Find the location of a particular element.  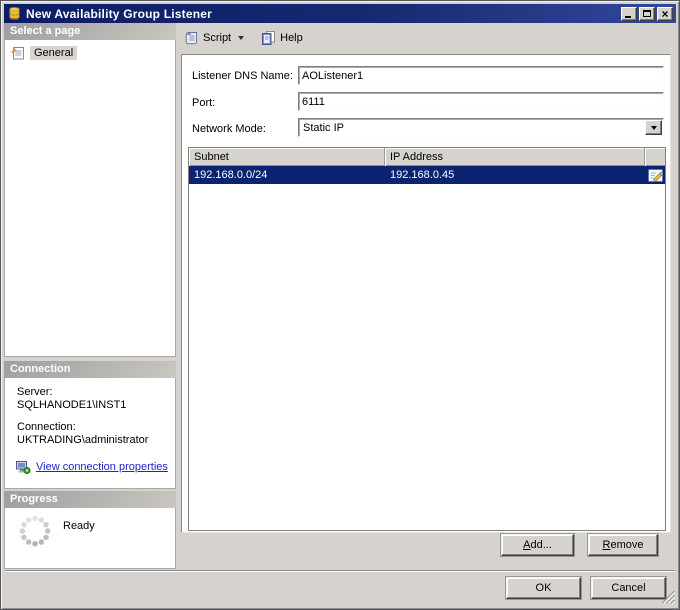

subnet-cell: 192.168.0.0/24 is located at coordinates (231, 175).